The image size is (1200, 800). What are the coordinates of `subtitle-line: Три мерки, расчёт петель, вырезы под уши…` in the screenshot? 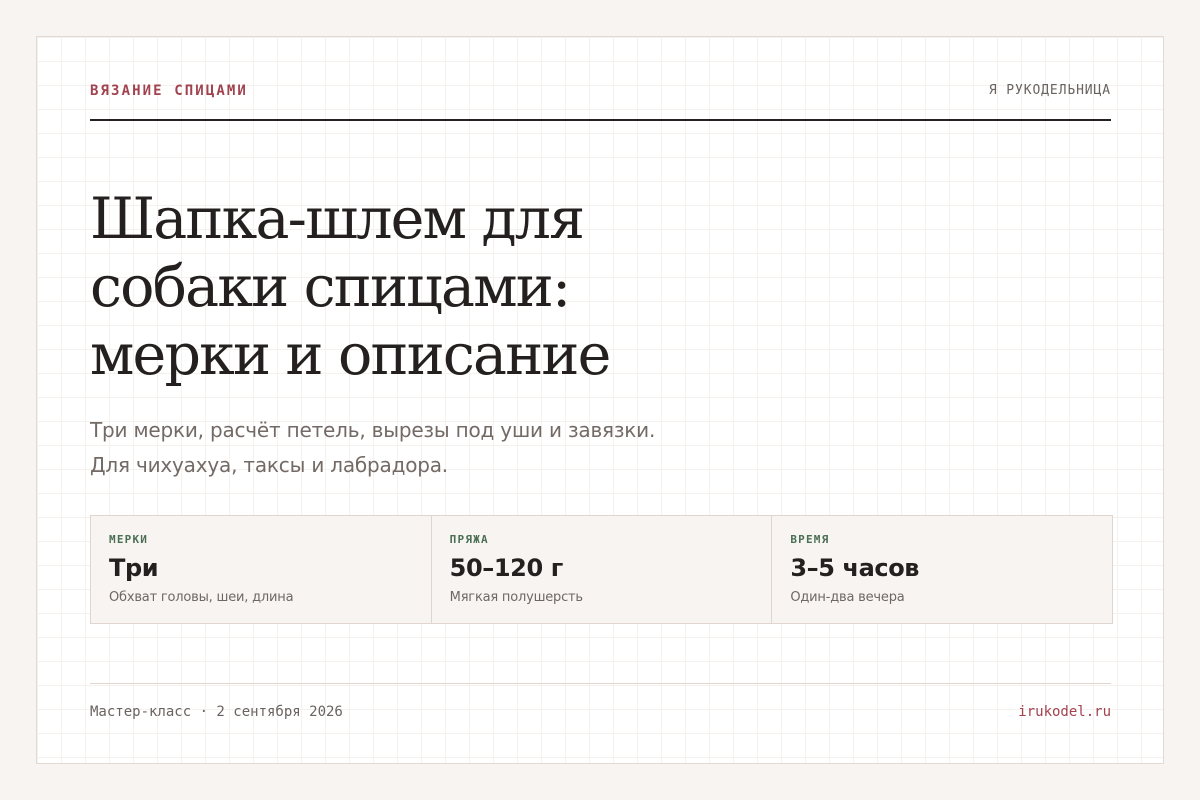 It's located at (373, 430).